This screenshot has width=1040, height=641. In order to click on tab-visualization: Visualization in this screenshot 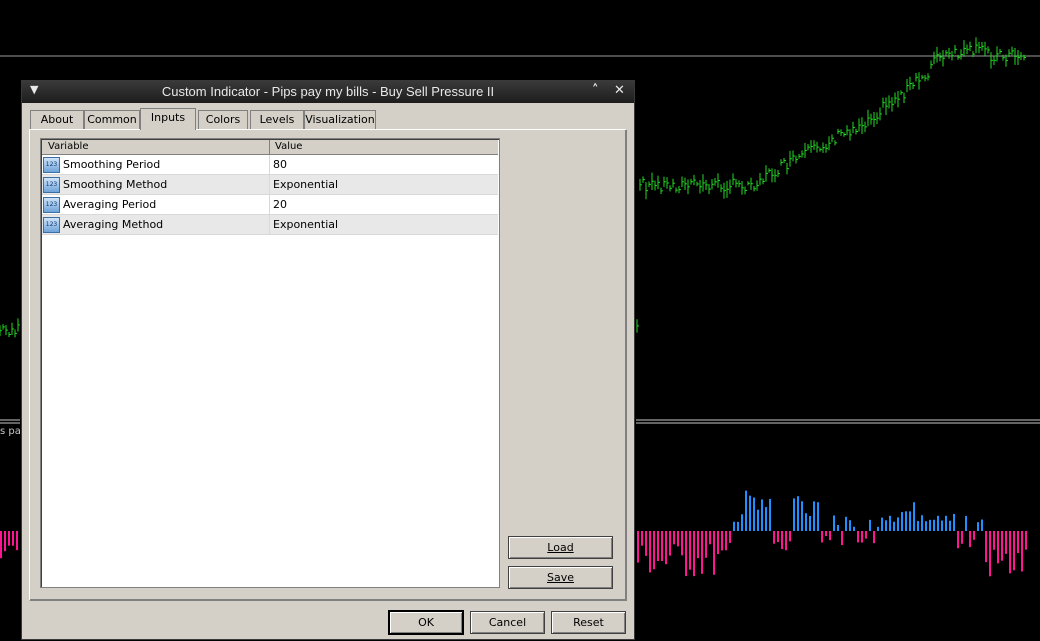, I will do `click(340, 119)`.